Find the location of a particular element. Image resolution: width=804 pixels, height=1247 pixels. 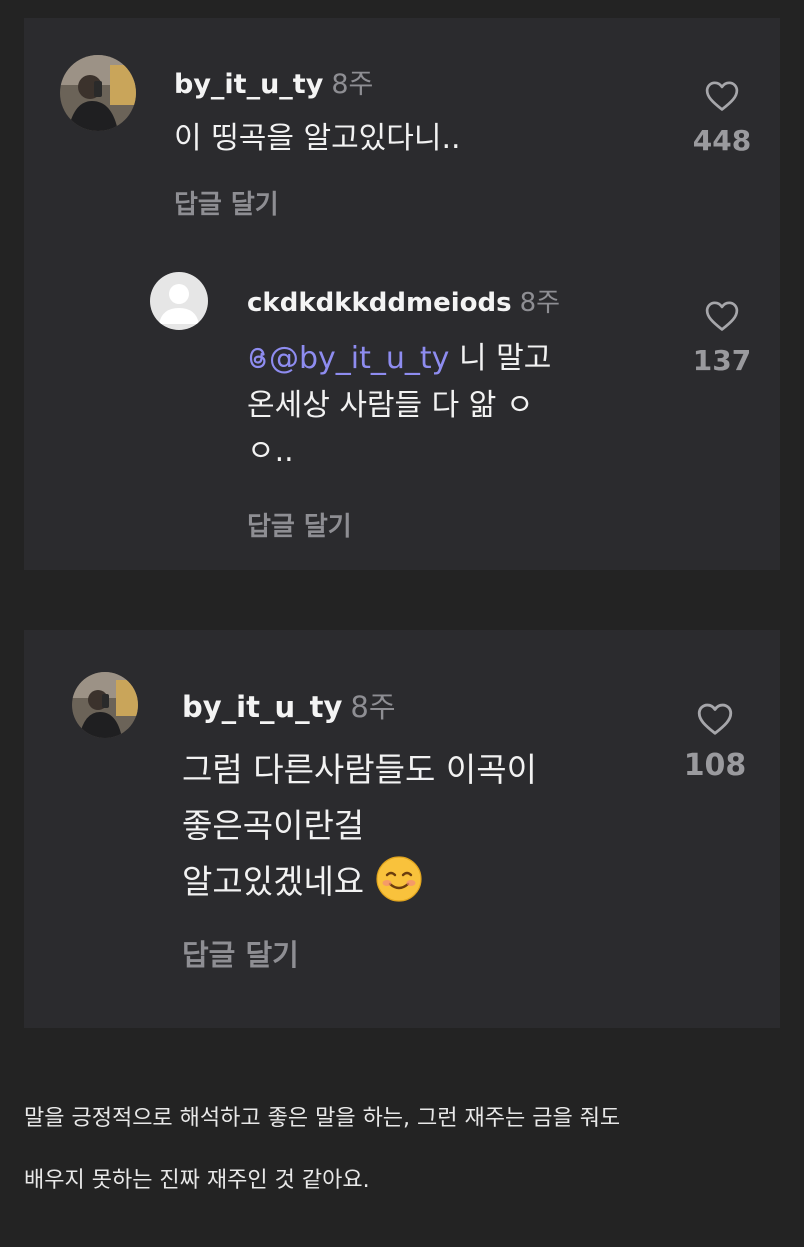

caption-line: 말을 긍정적으로 해석하고 좋은 말을 하는, 그런 재주는 금을 줘도 is located at coordinates (322, 1118).